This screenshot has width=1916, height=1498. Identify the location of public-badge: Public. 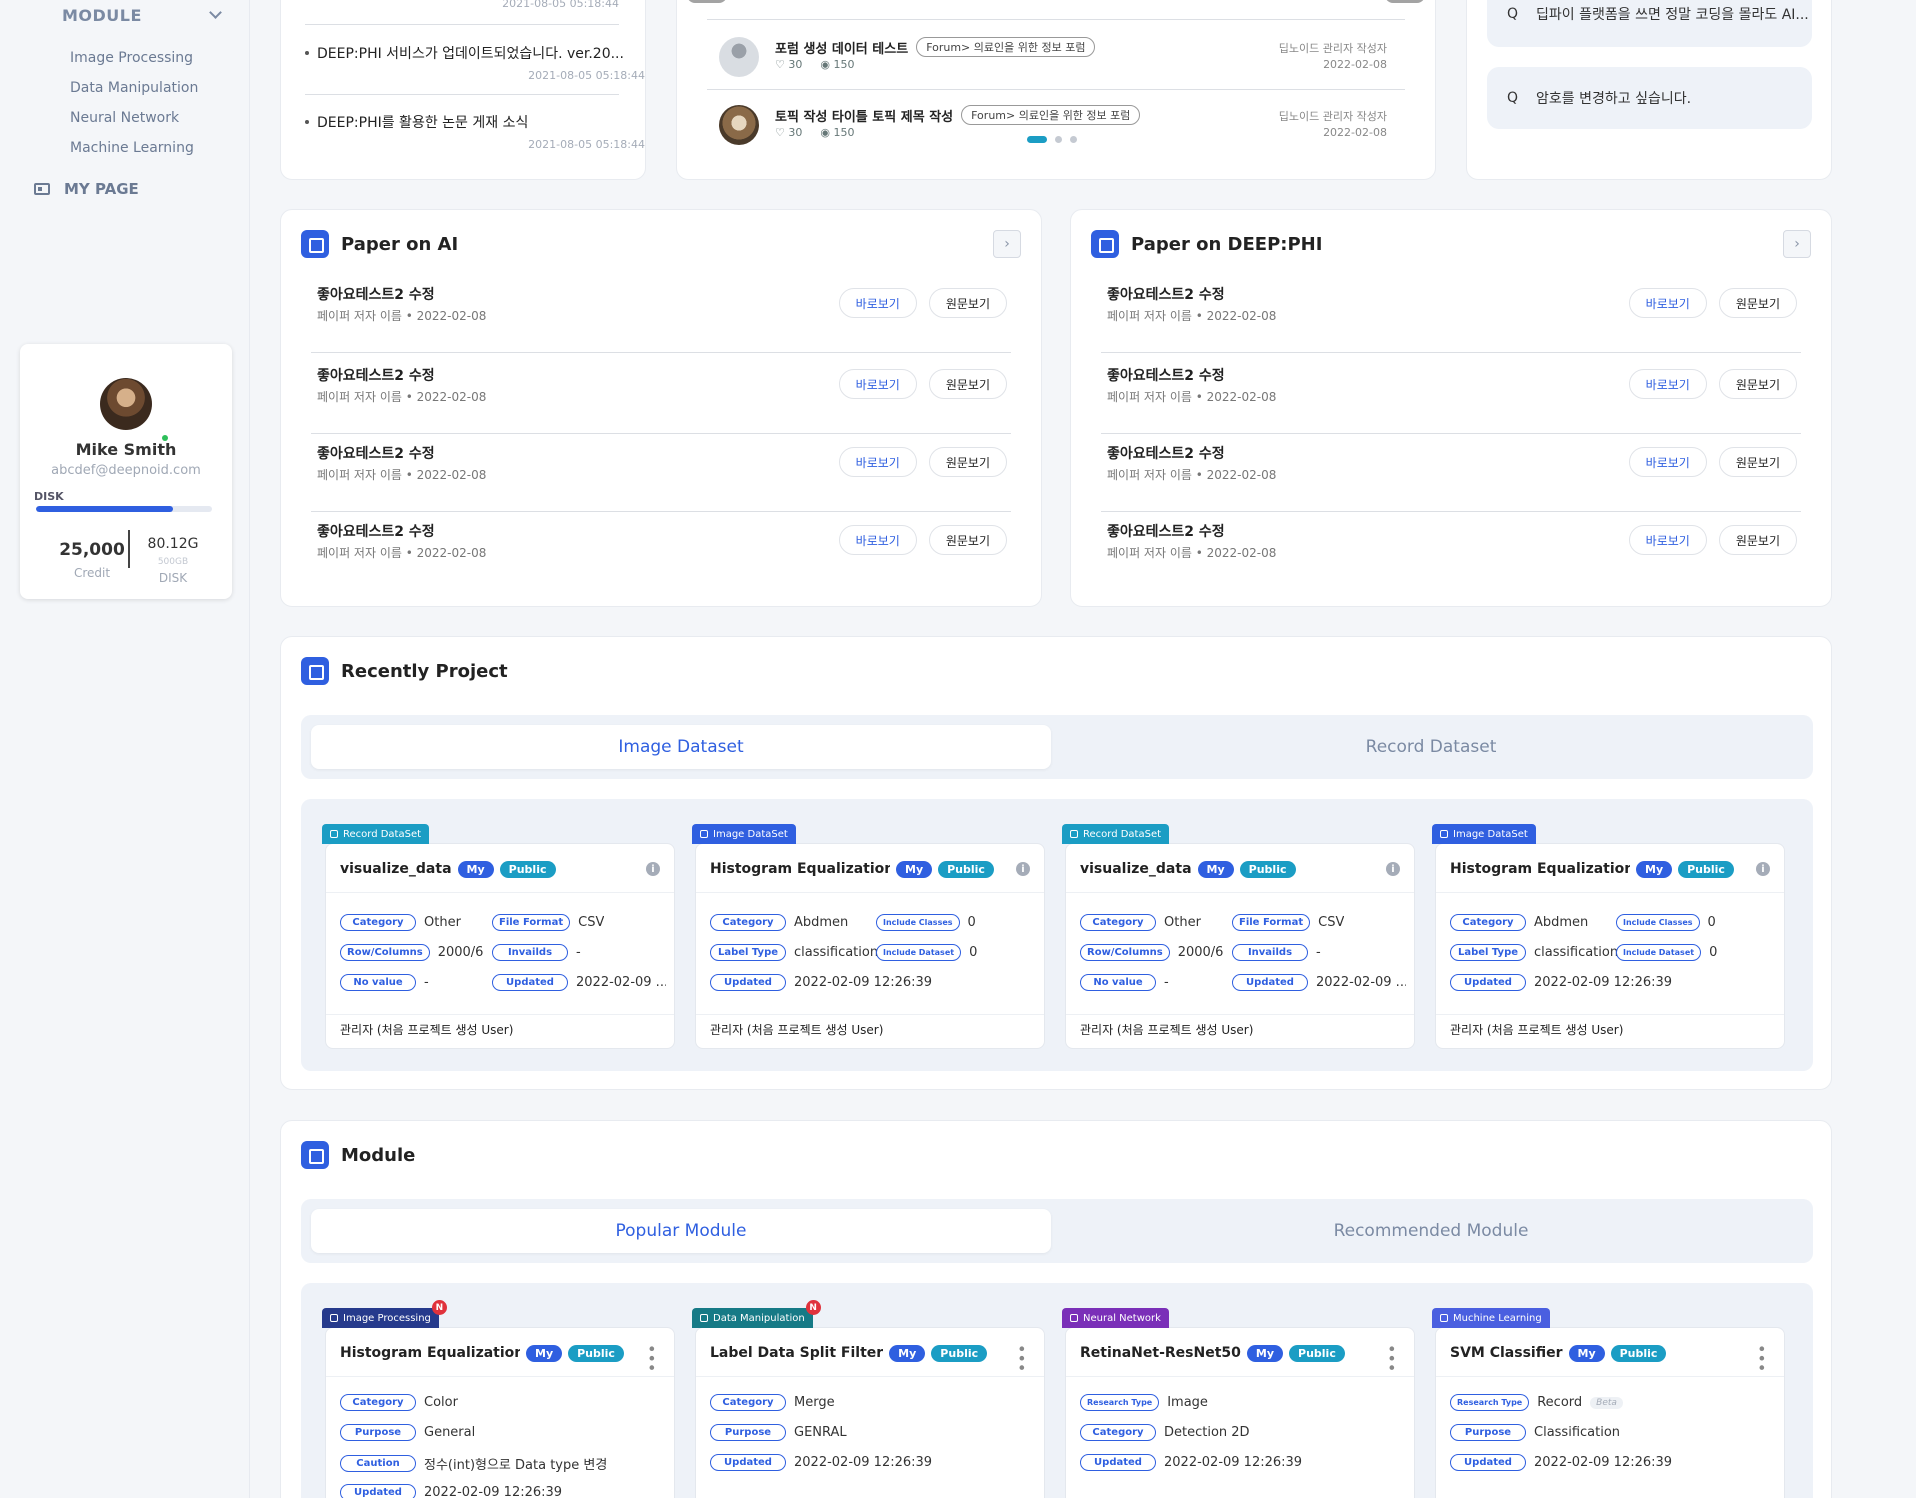
(966, 869).